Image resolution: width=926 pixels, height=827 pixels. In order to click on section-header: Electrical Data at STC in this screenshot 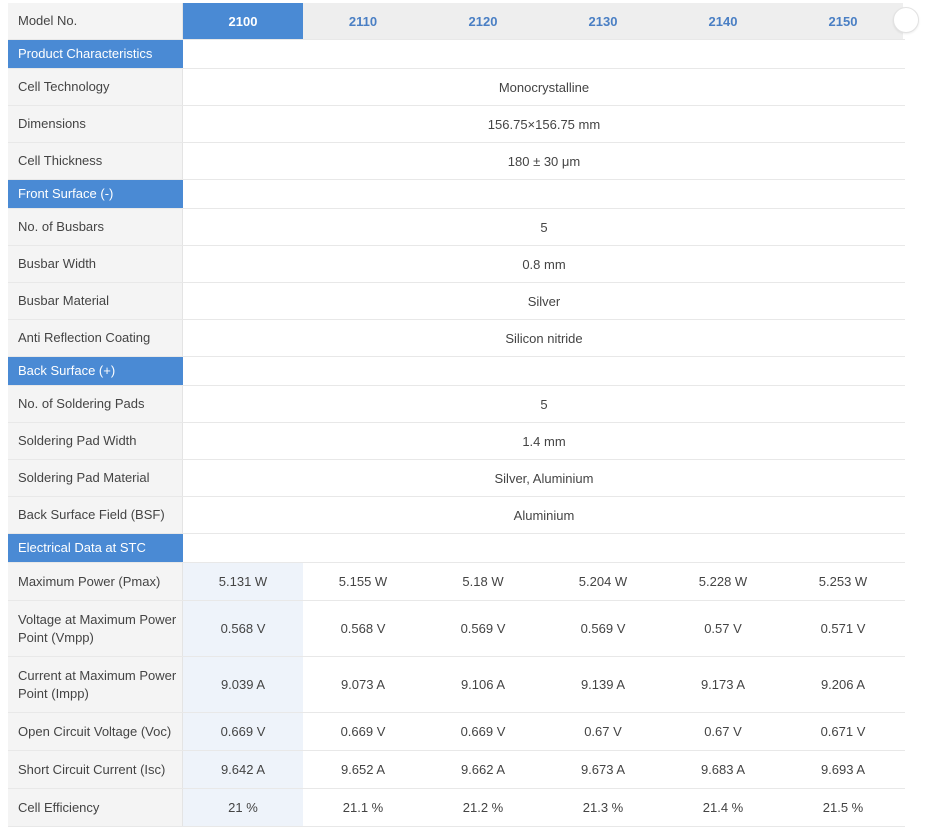, I will do `click(456, 548)`.